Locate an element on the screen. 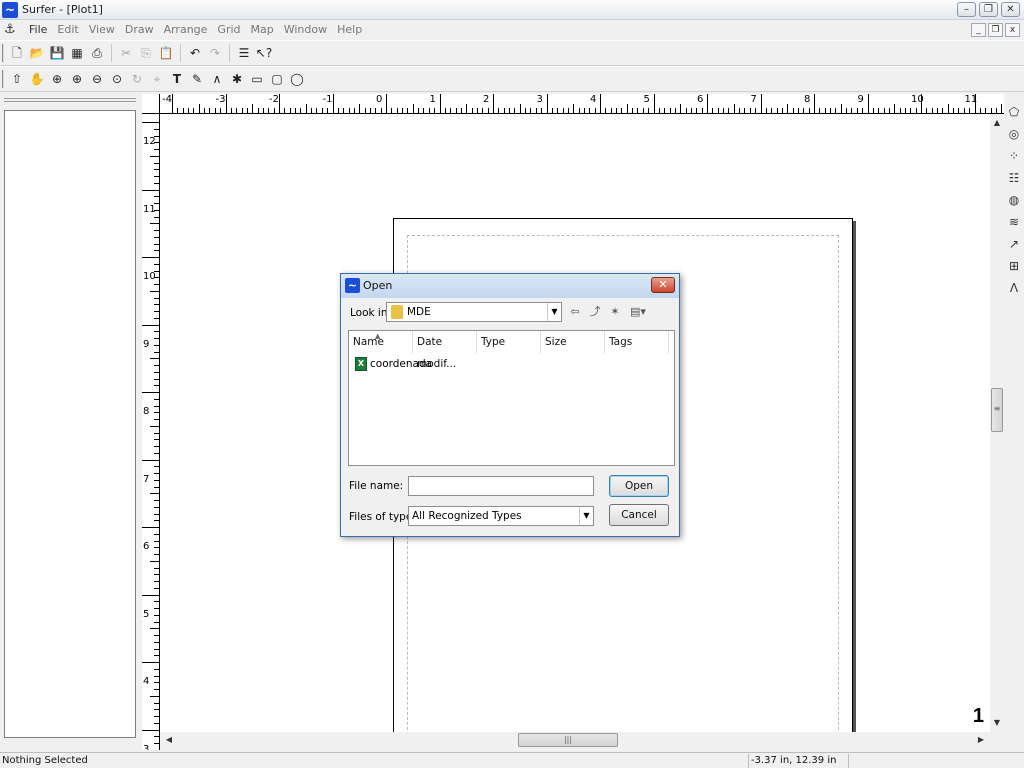 This screenshot has height=768, width=1024. file-item-coordenada: X coordenada is located at coordinates (393, 364).